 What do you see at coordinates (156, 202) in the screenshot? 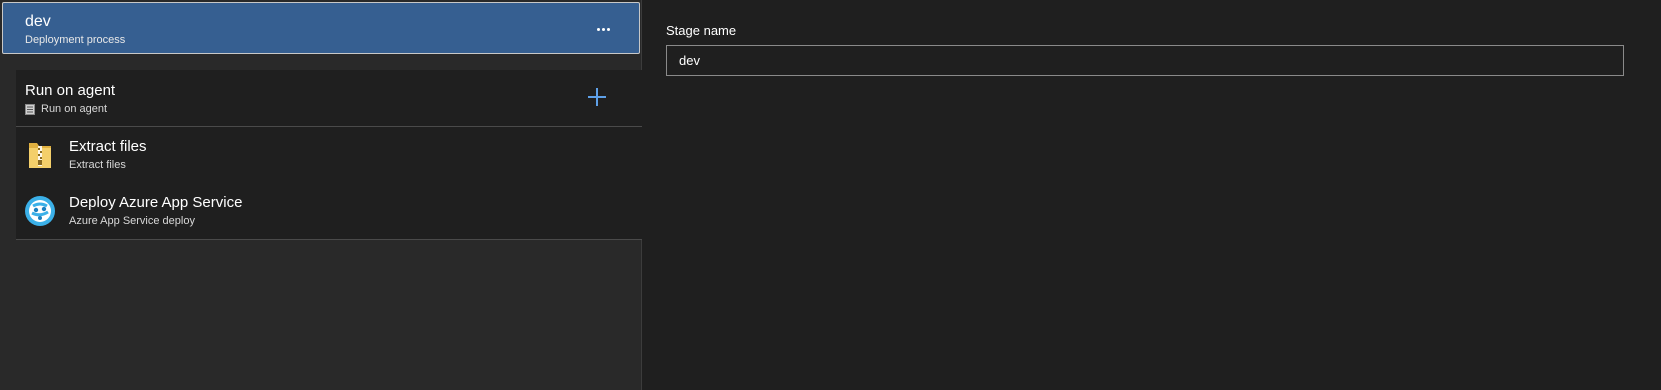
I see `task-title: Deploy Azure App Service` at bounding box center [156, 202].